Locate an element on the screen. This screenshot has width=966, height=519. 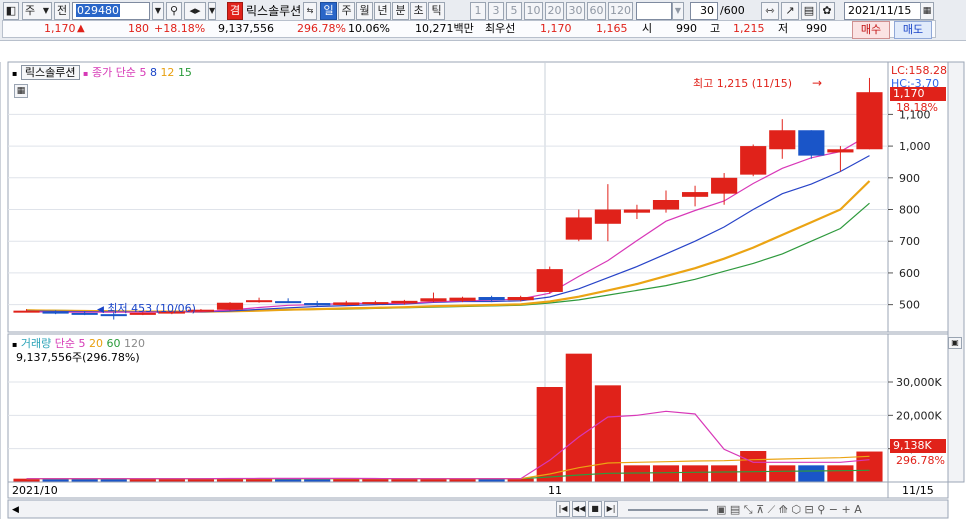
scroll-start-icon: |◀ is located at coordinates (563, 509).